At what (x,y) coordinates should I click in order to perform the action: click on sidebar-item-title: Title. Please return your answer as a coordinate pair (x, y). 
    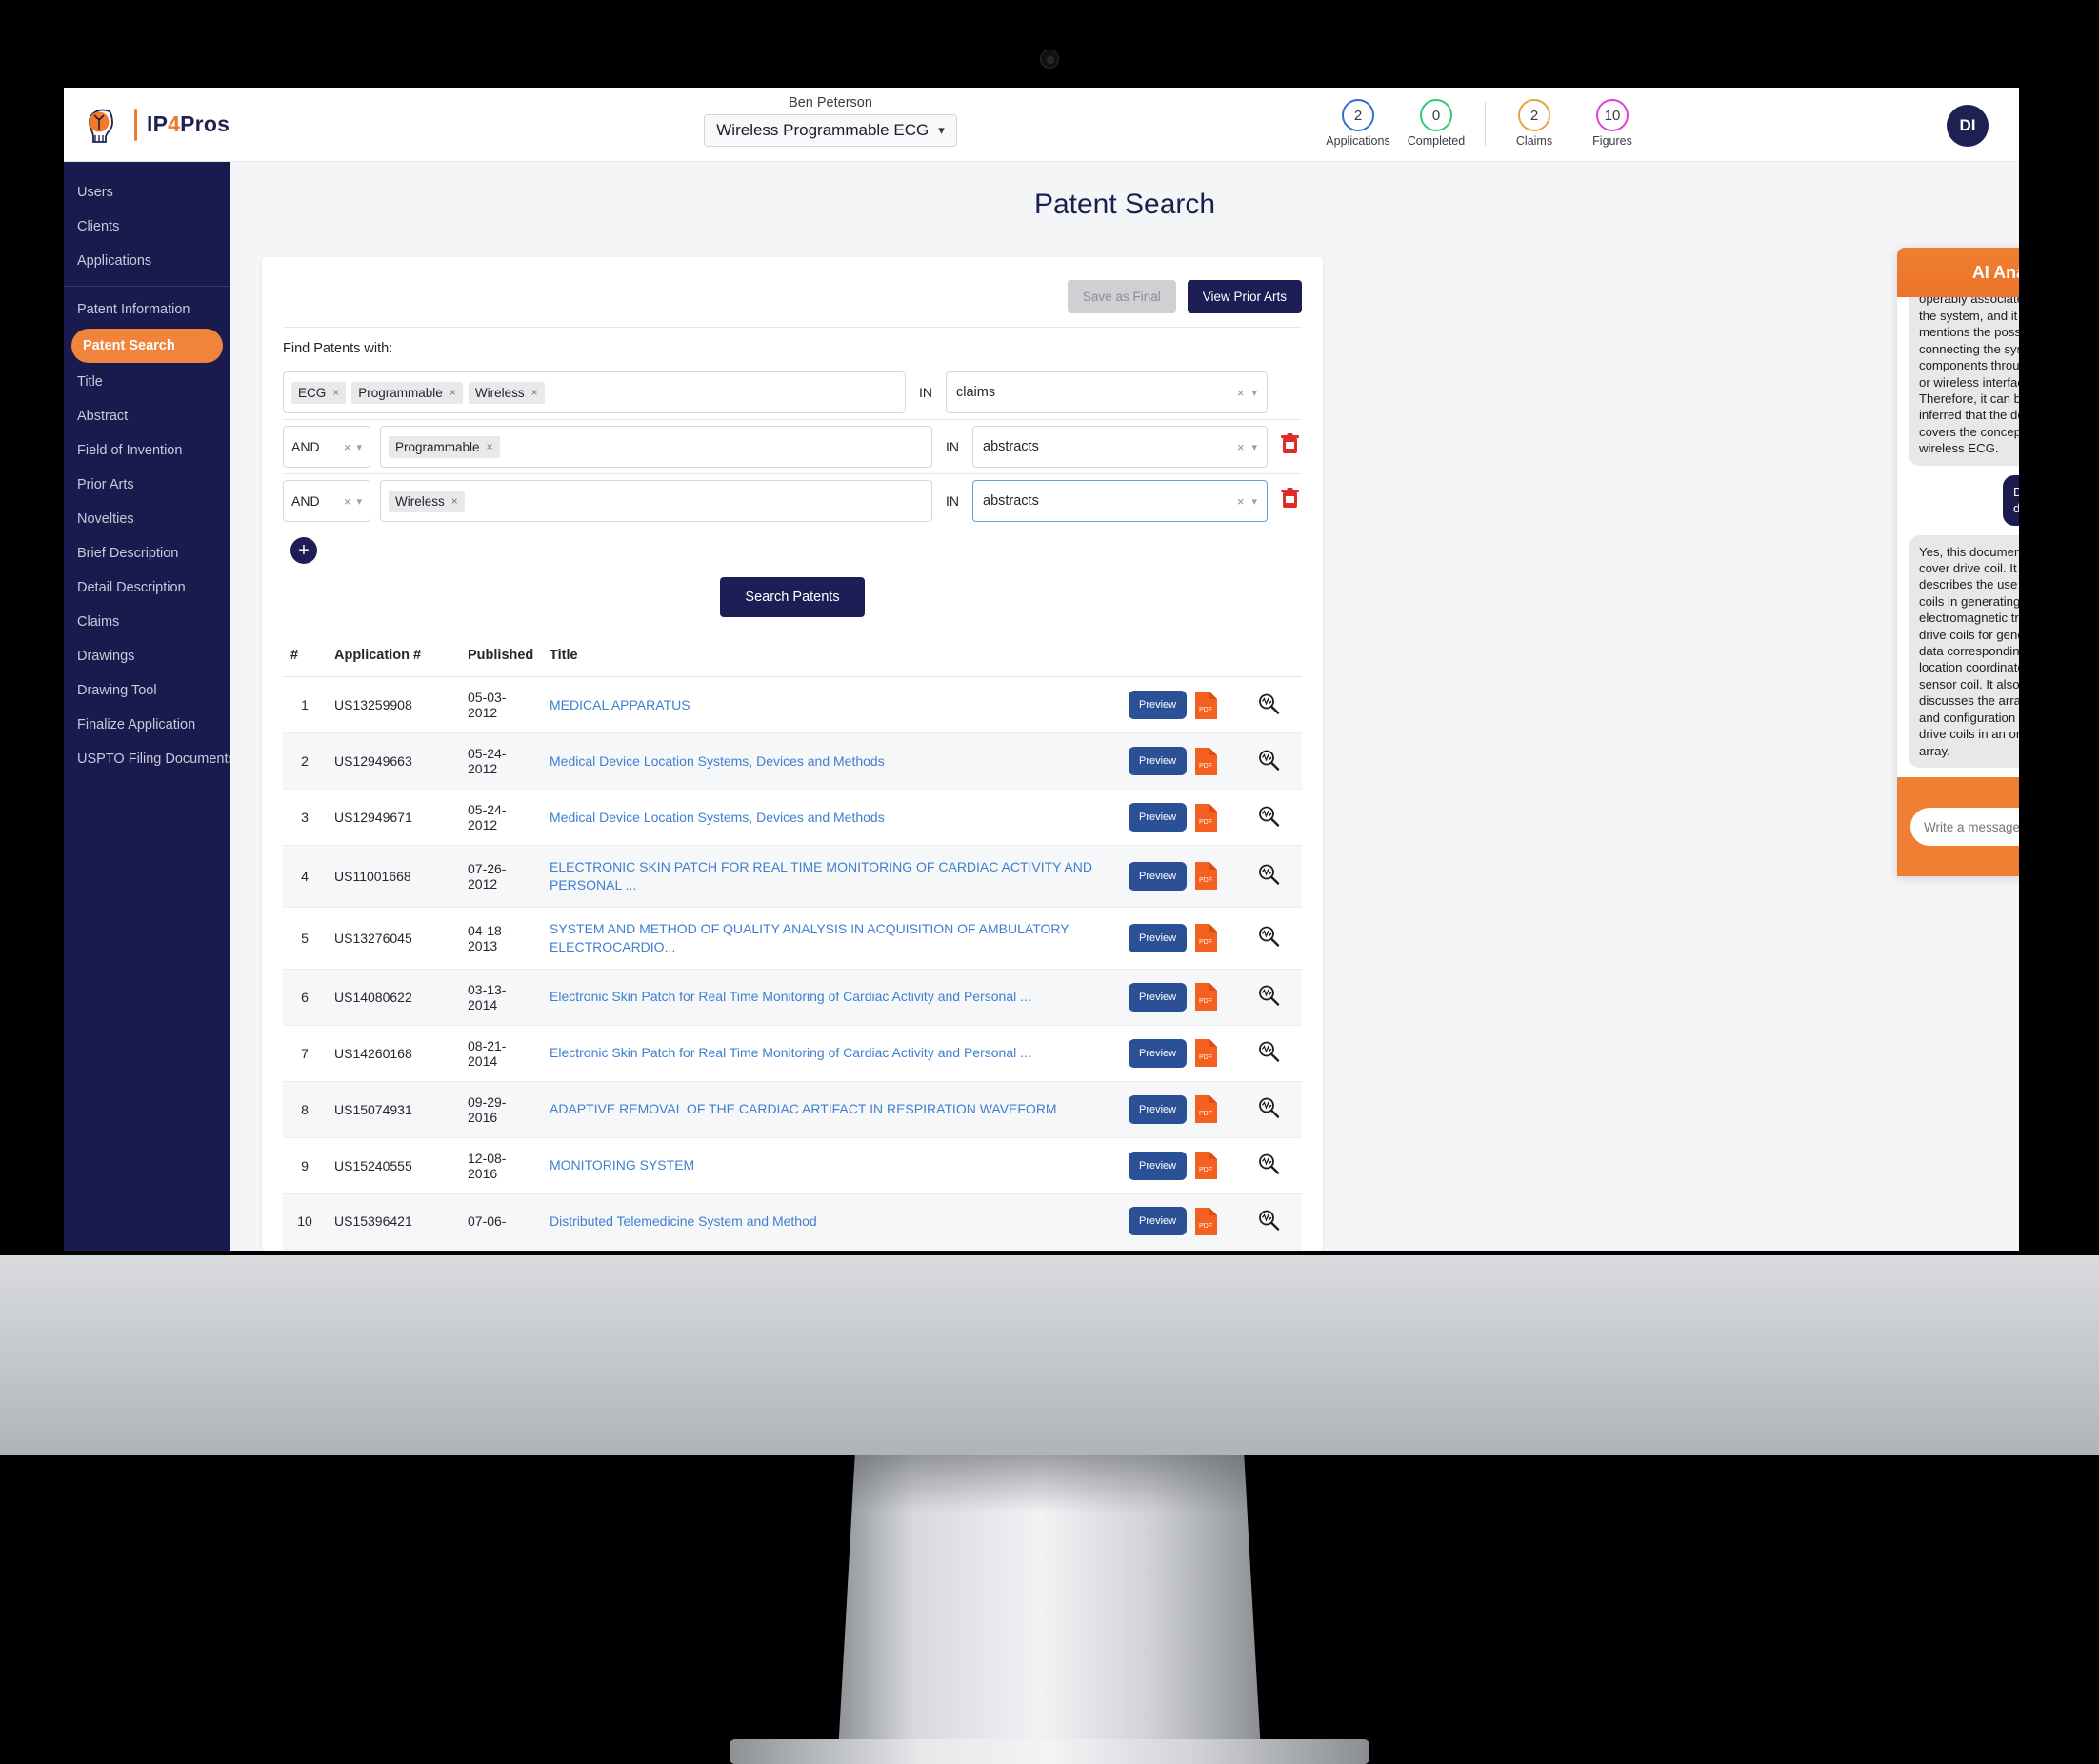
    Looking at the image, I should click on (147, 382).